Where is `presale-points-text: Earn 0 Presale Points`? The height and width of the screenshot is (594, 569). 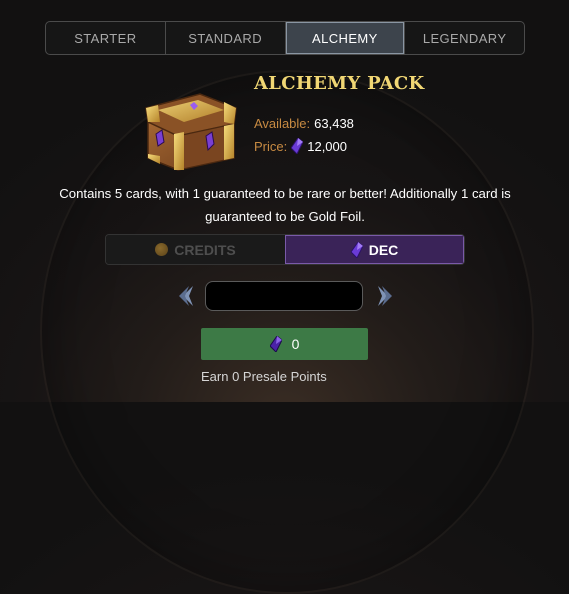 presale-points-text: Earn 0 Presale Points is located at coordinates (264, 376).